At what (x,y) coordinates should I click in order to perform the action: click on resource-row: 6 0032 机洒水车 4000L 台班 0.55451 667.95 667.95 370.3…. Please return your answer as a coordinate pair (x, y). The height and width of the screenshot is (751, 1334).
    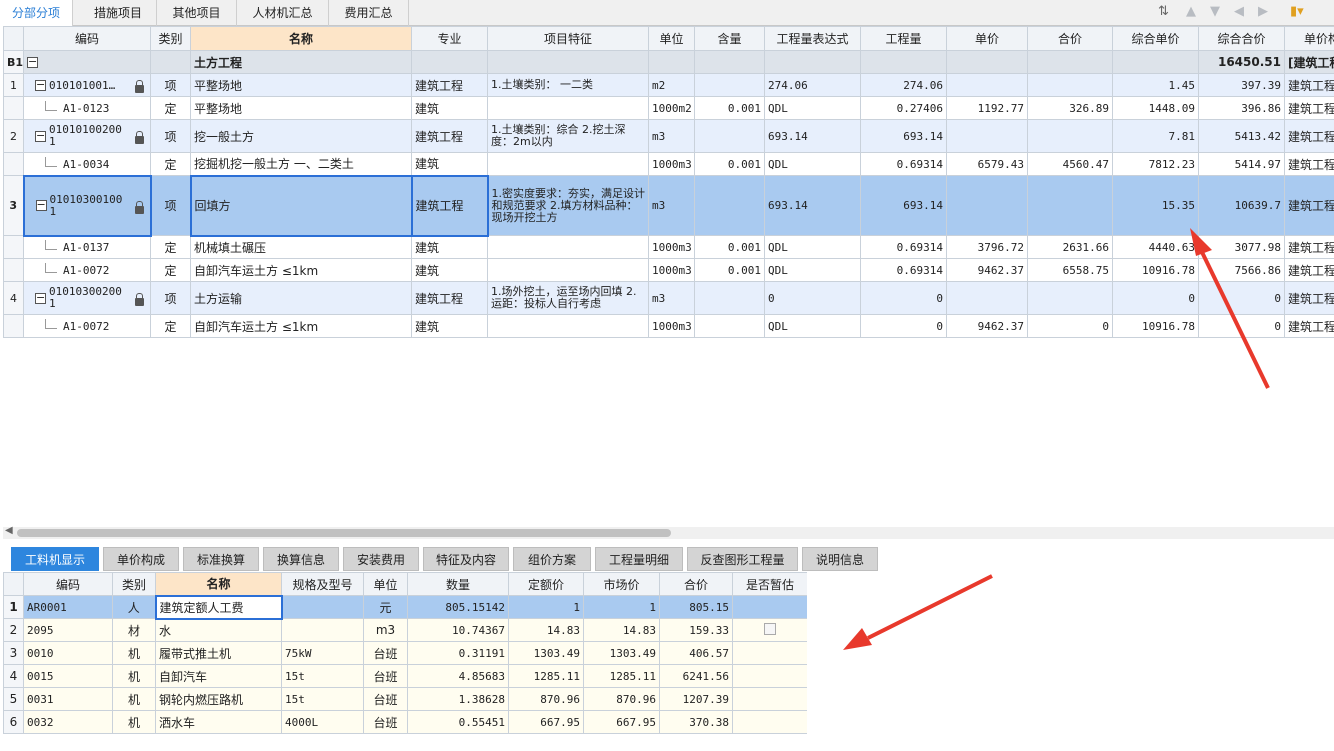
    Looking at the image, I should click on (405, 722).